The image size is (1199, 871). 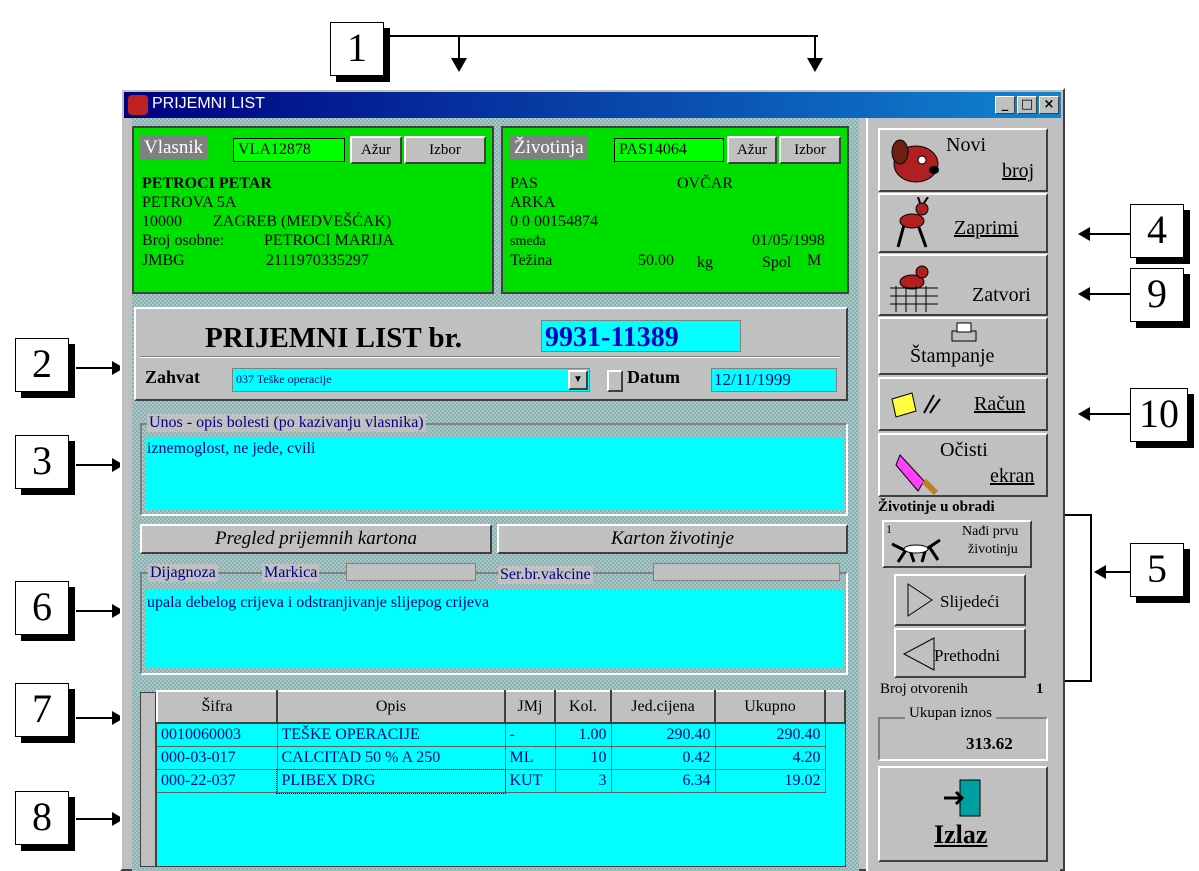 I want to click on col-header-ukupno: Ukupno, so click(x=770, y=707).